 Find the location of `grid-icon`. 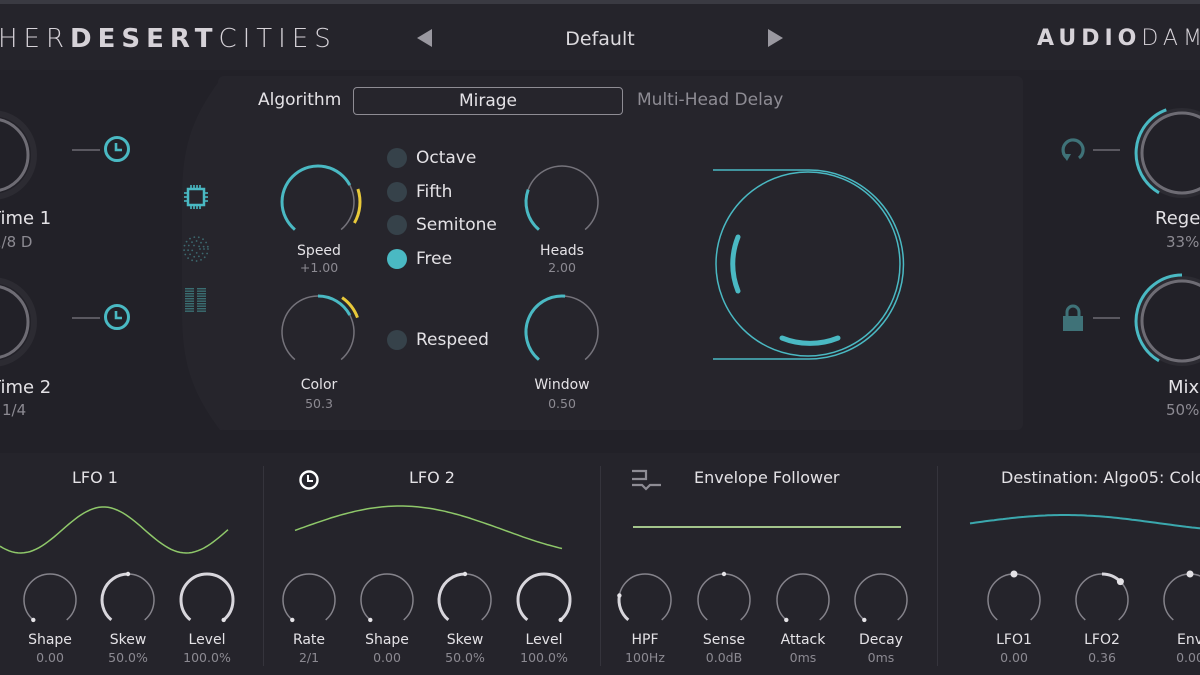

grid-icon is located at coordinates (196, 300).